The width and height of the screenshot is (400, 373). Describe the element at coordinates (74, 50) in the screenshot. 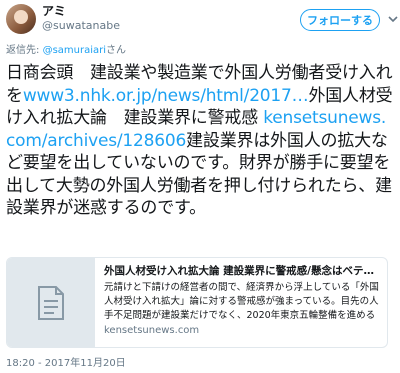

I see `reply-mention-link: @samuraiari` at that location.